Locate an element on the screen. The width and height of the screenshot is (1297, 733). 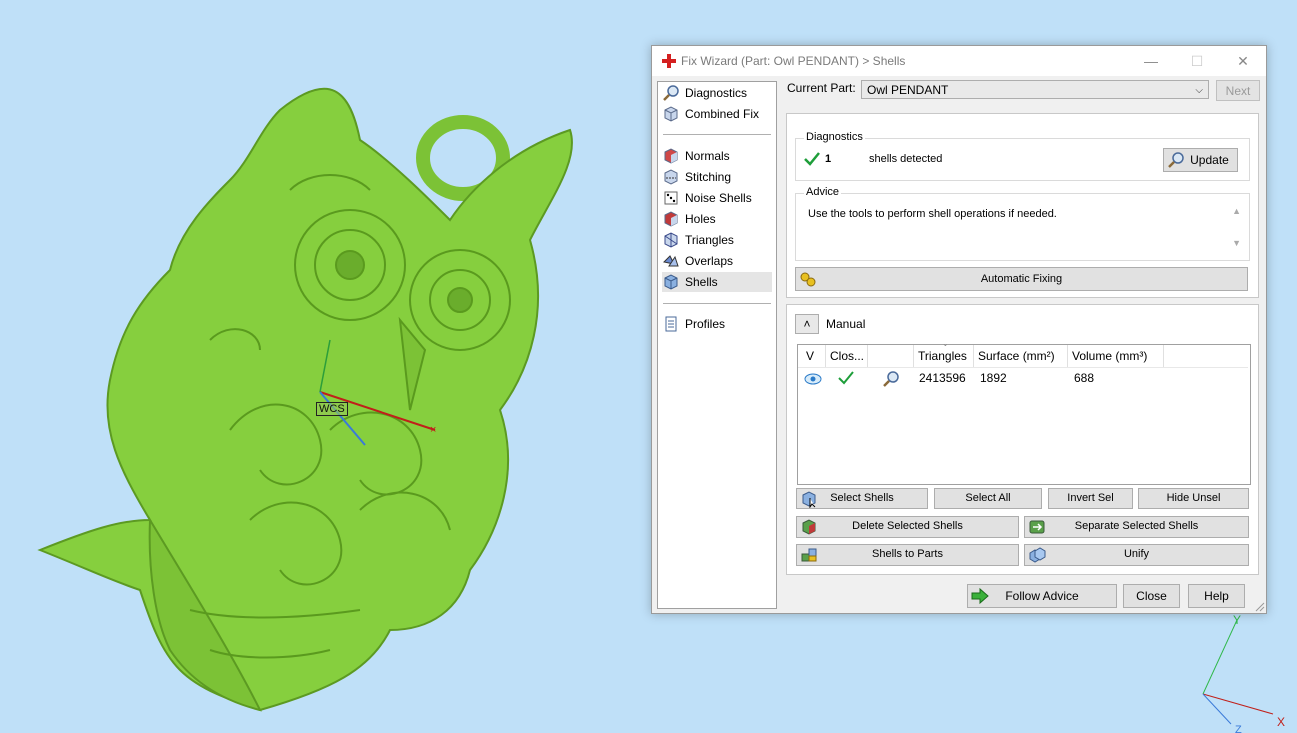
document-icon is located at coordinates (671, 324).